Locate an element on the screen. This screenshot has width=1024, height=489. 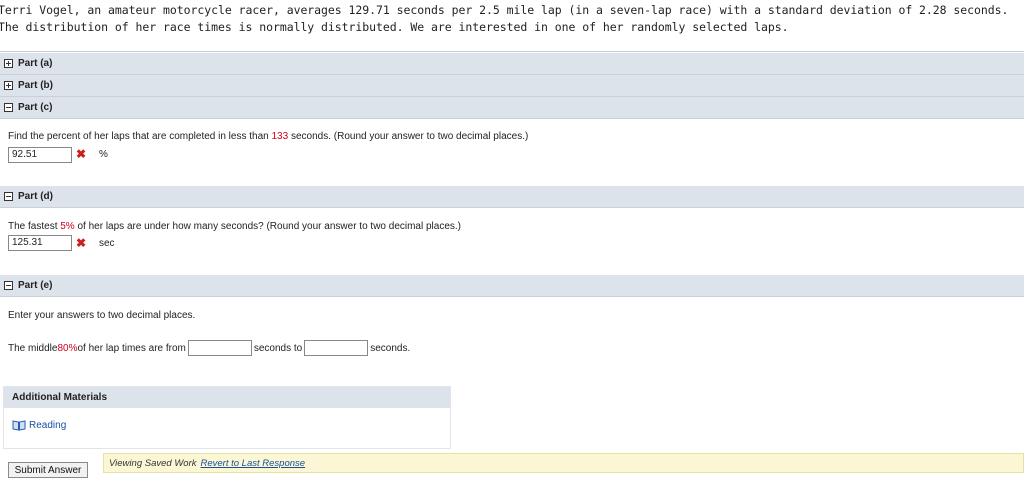
part-d-header: Part (d) is located at coordinates (512, 197).